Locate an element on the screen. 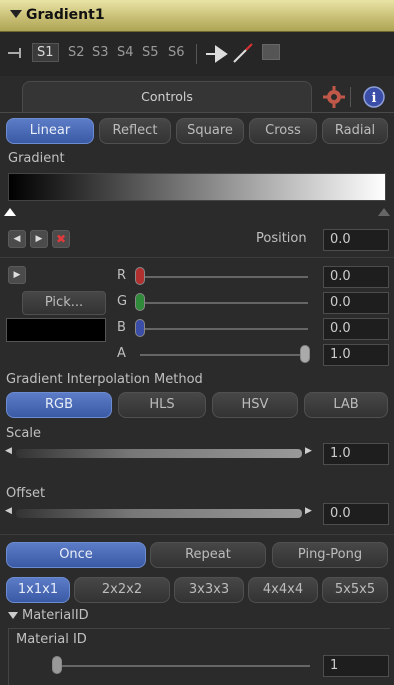  scale-label: Scale is located at coordinates (23, 433).